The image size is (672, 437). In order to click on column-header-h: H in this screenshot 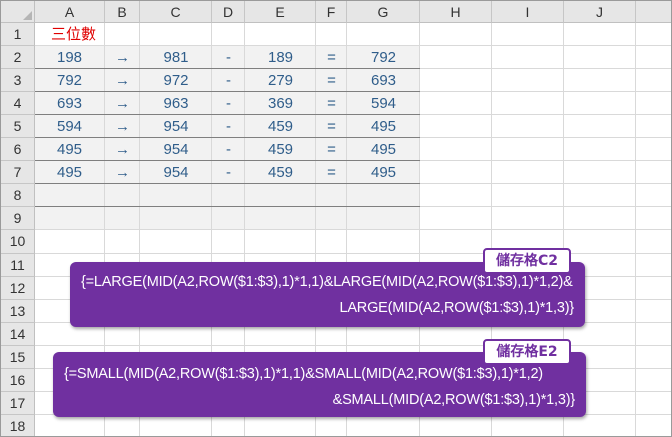, I will do `click(456, 12)`.